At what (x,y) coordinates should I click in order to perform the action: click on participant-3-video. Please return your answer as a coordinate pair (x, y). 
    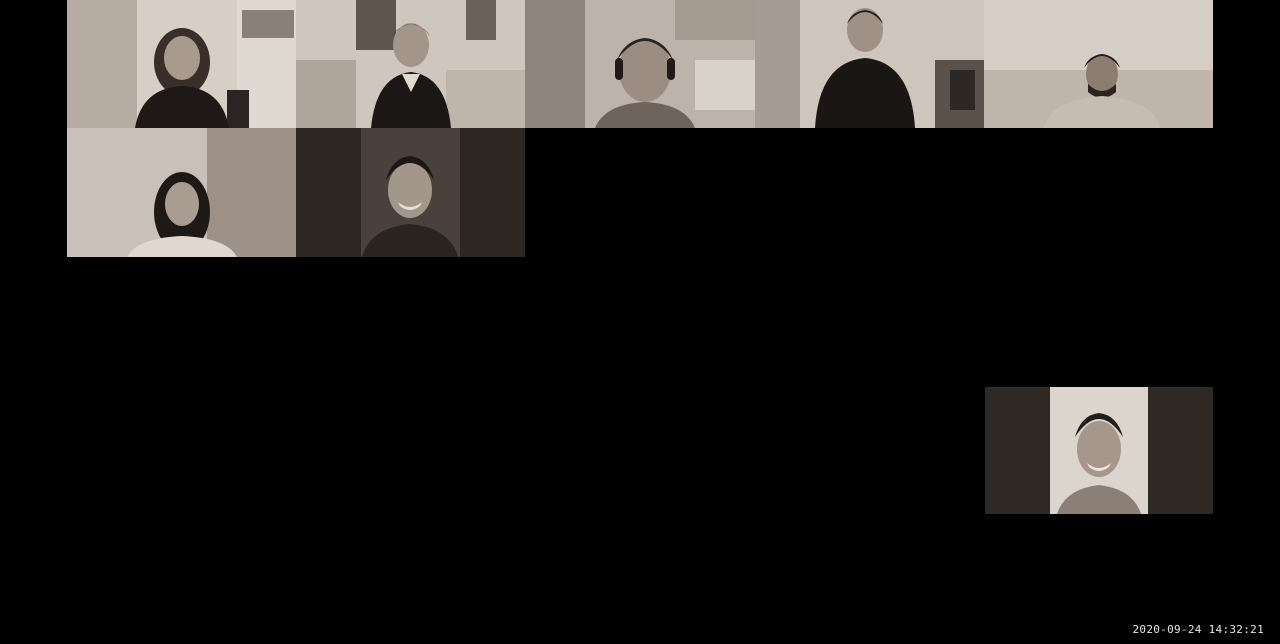
    Looking at the image, I should click on (640, 64).